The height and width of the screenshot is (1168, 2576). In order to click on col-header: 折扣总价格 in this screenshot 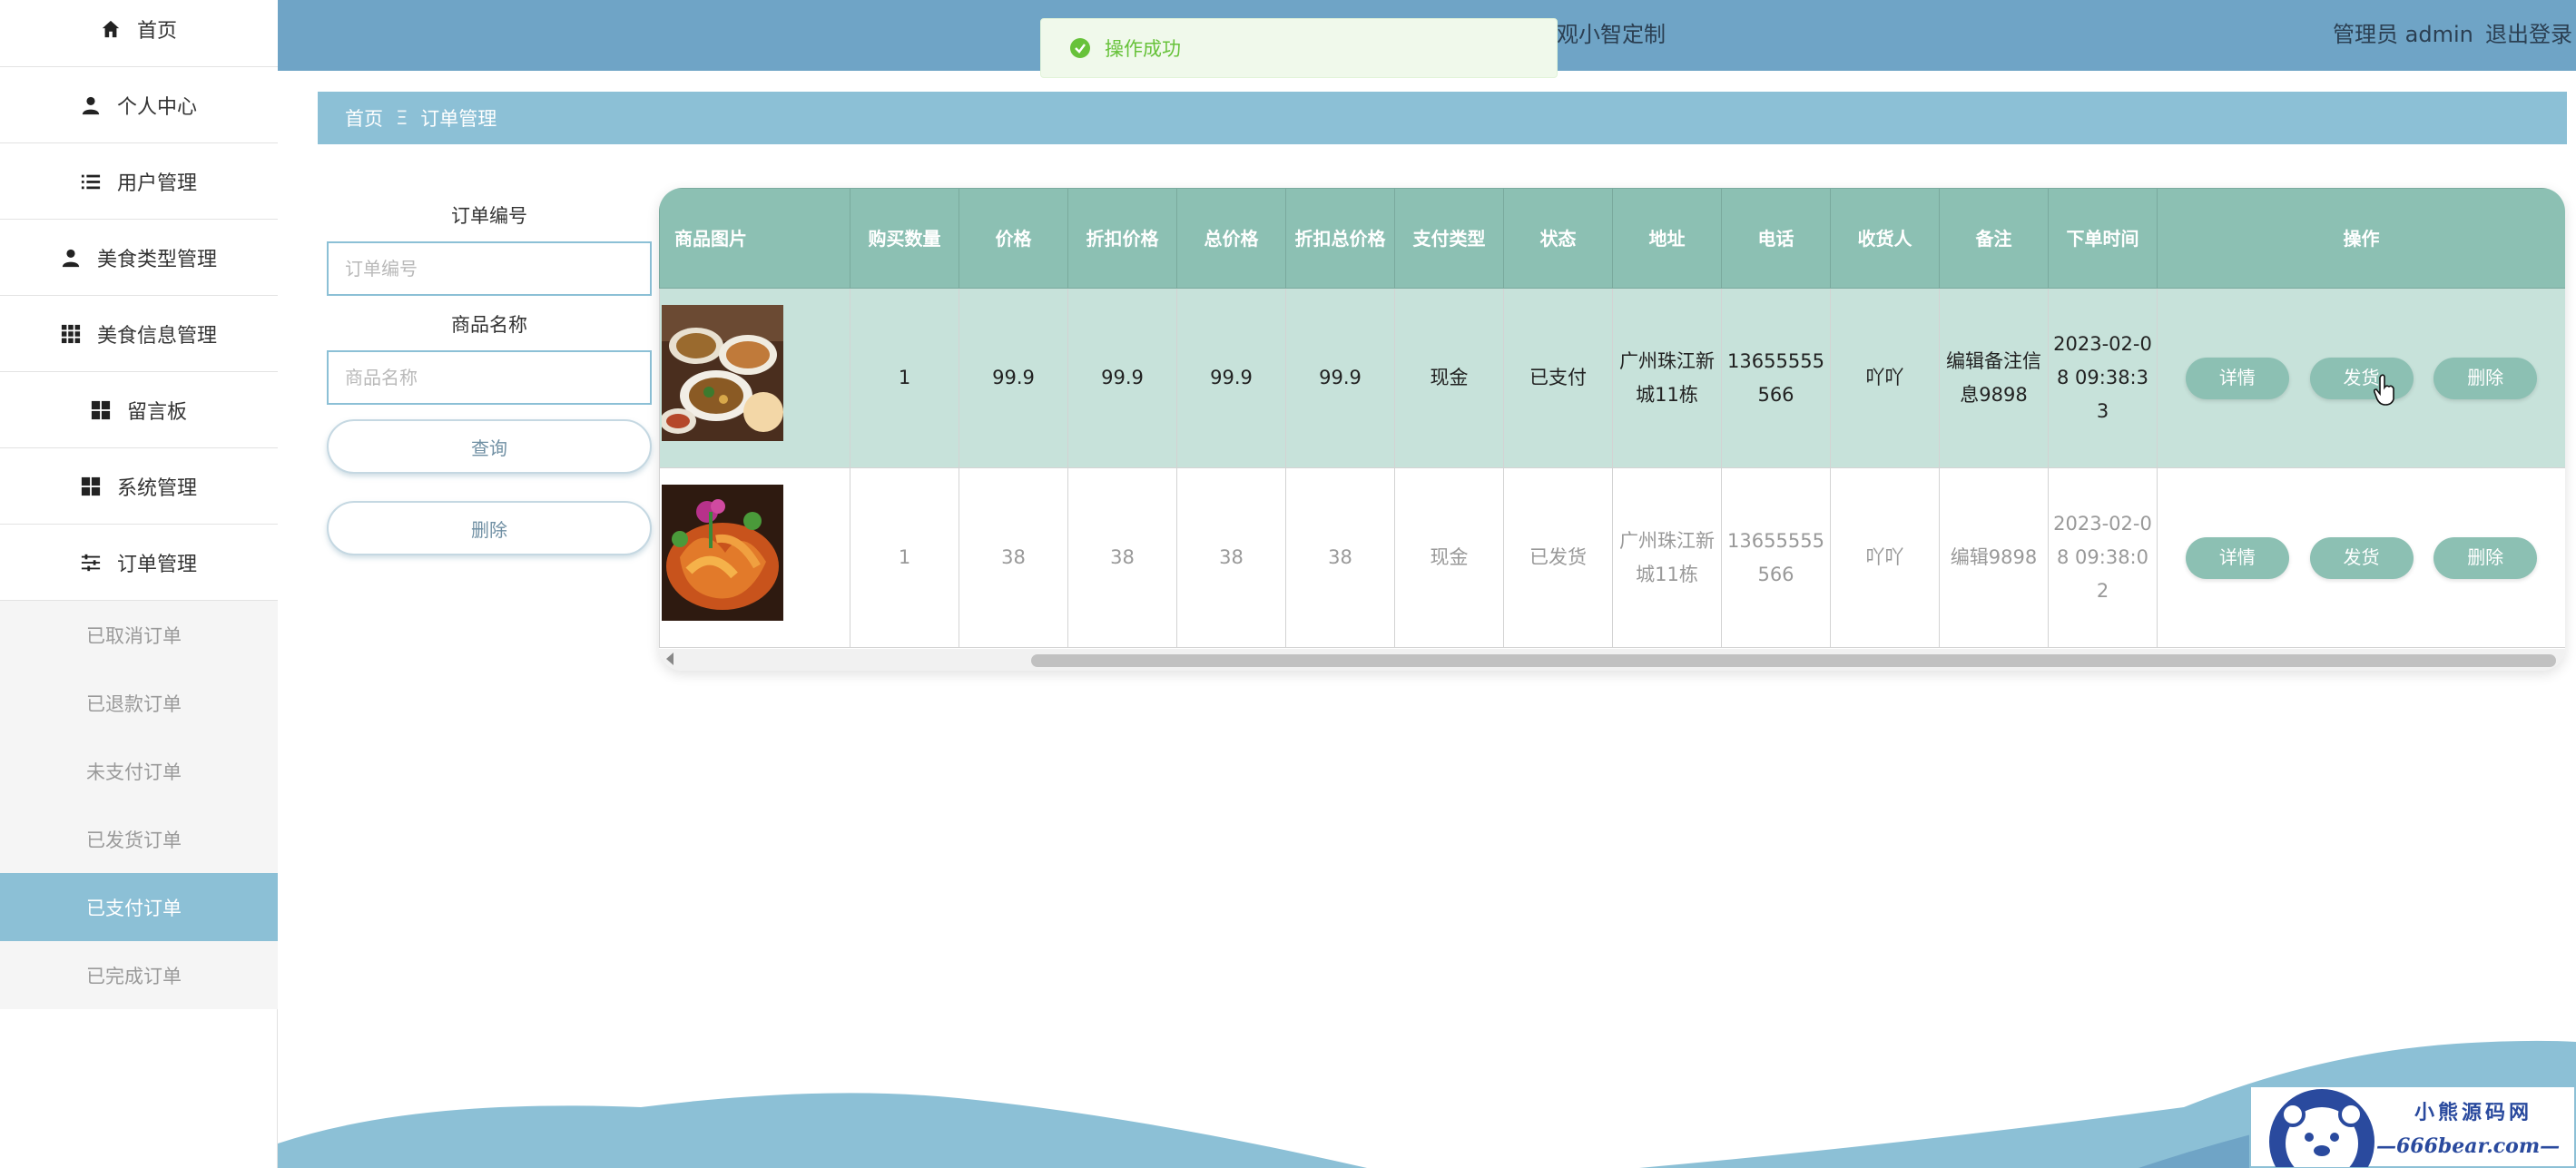, I will do `click(1340, 239)`.